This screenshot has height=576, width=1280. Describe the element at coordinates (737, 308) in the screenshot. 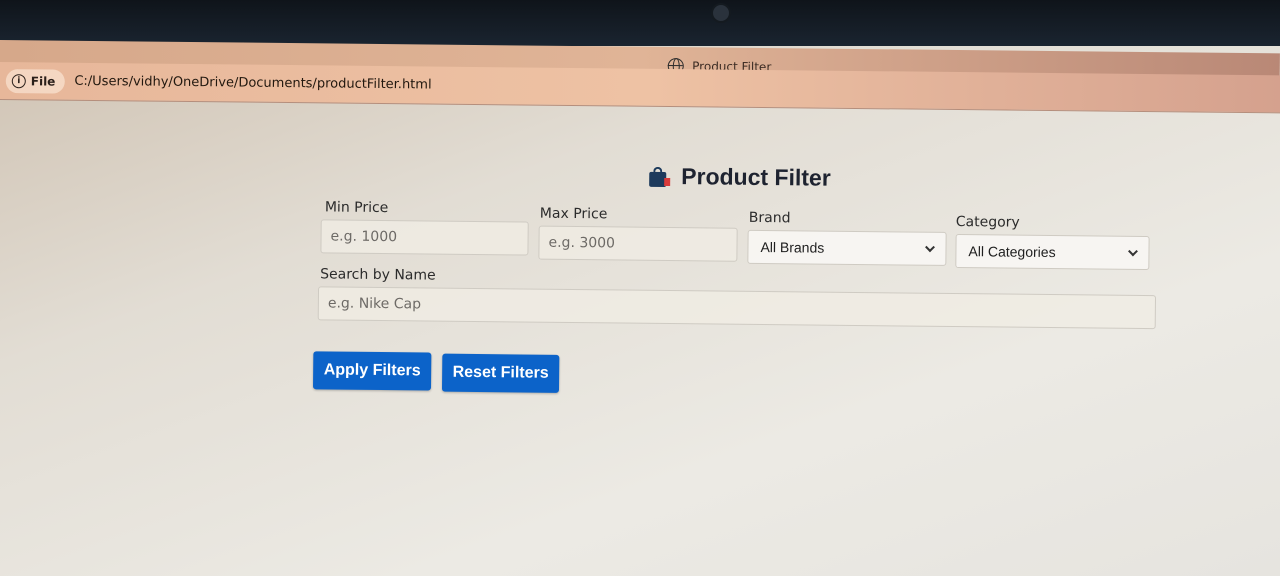

I see `search-input: e.g. Nike Cap` at that location.